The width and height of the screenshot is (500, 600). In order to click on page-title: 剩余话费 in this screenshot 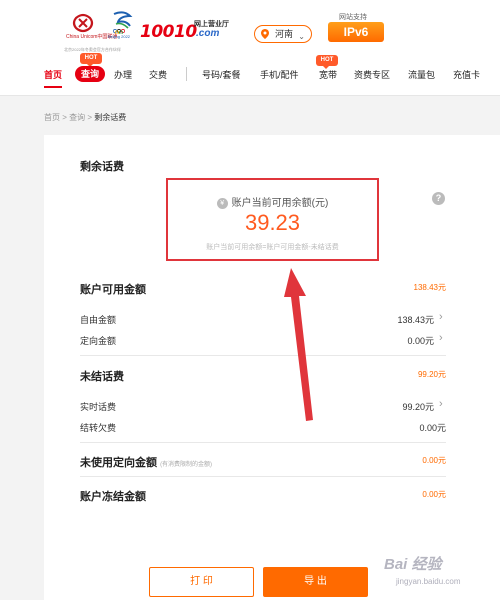, I will do `click(102, 167)`.